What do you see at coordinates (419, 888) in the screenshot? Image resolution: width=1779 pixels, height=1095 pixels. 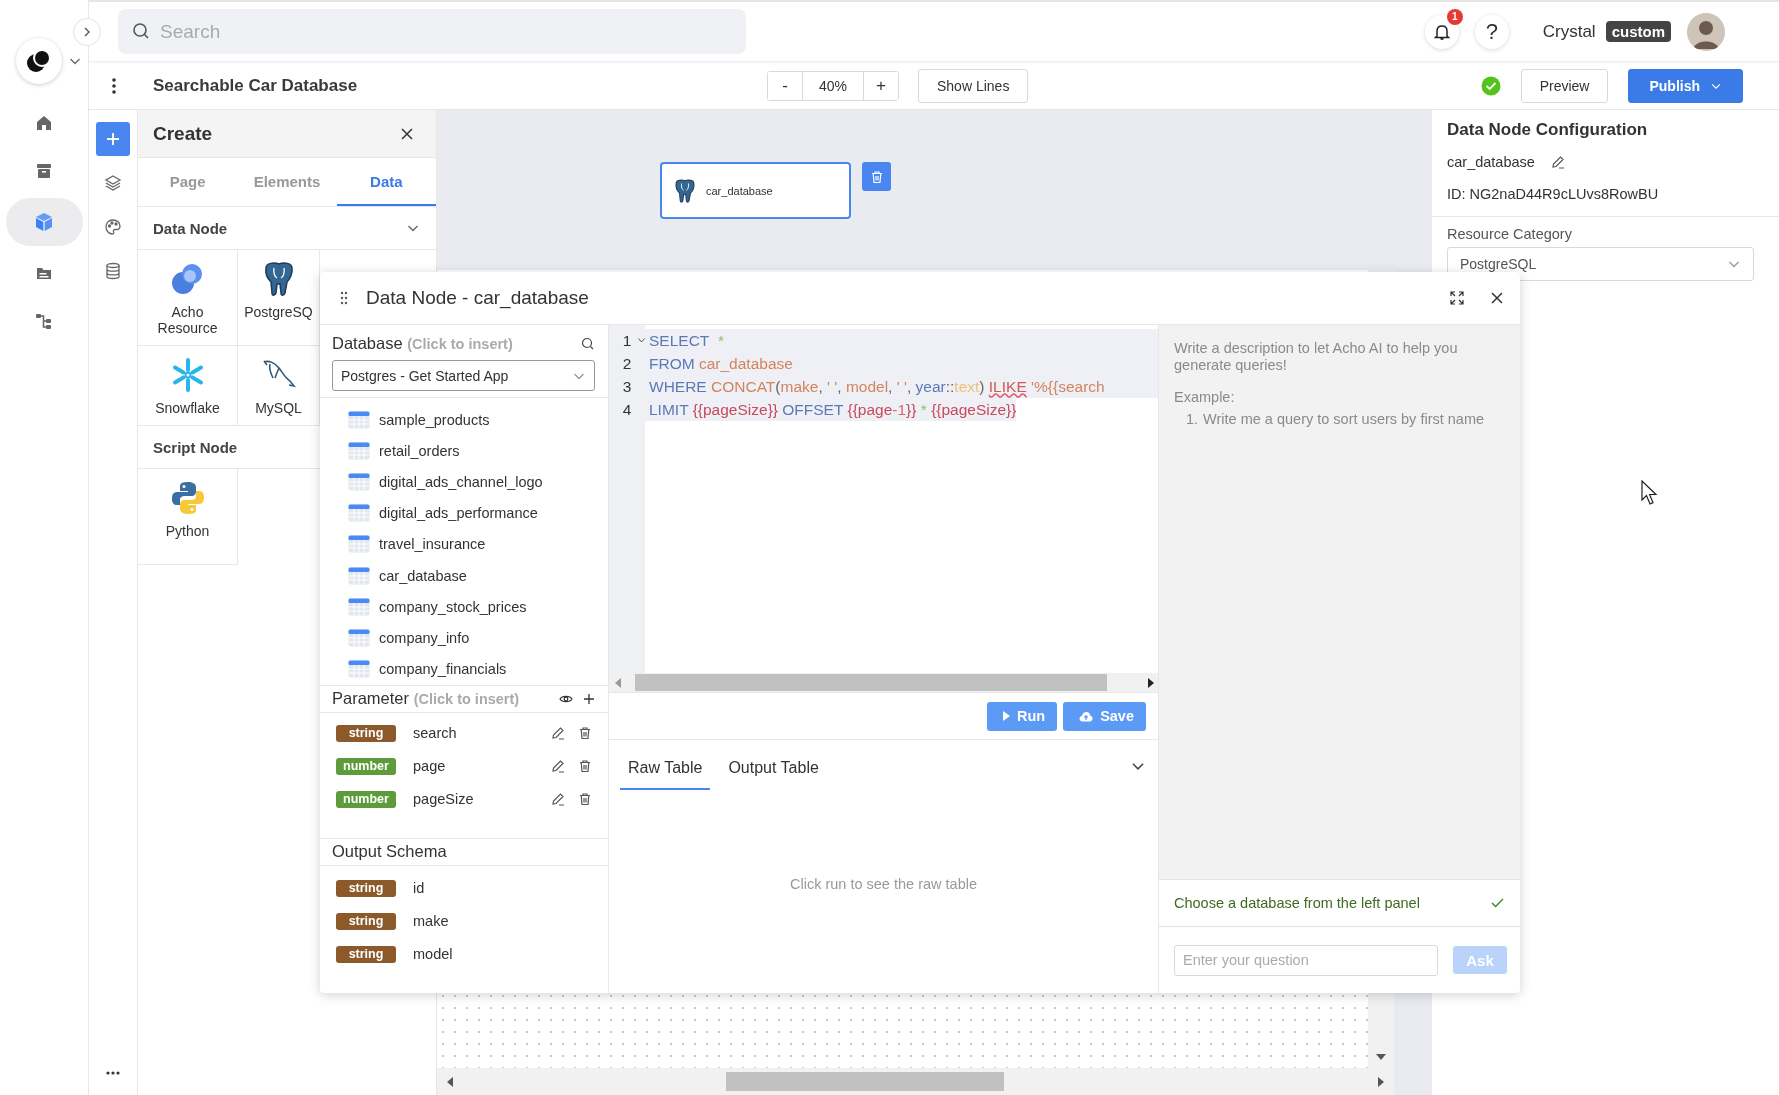 I see `field-name: id` at bounding box center [419, 888].